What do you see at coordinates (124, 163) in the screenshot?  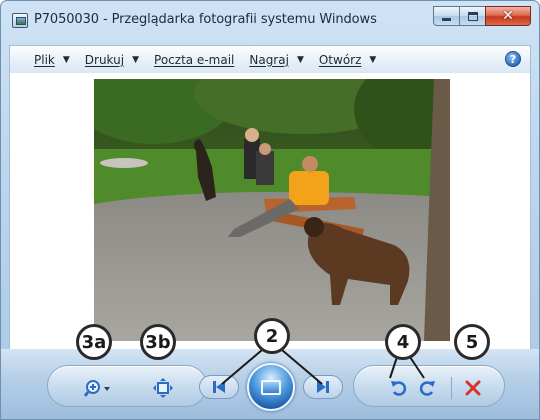 I see `path-stone` at bounding box center [124, 163].